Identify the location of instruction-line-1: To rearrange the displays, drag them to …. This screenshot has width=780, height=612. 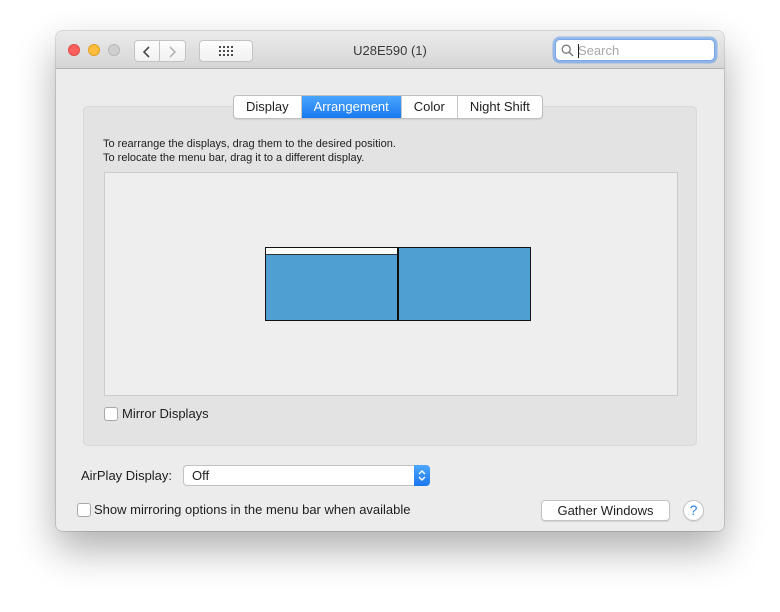
(249, 144).